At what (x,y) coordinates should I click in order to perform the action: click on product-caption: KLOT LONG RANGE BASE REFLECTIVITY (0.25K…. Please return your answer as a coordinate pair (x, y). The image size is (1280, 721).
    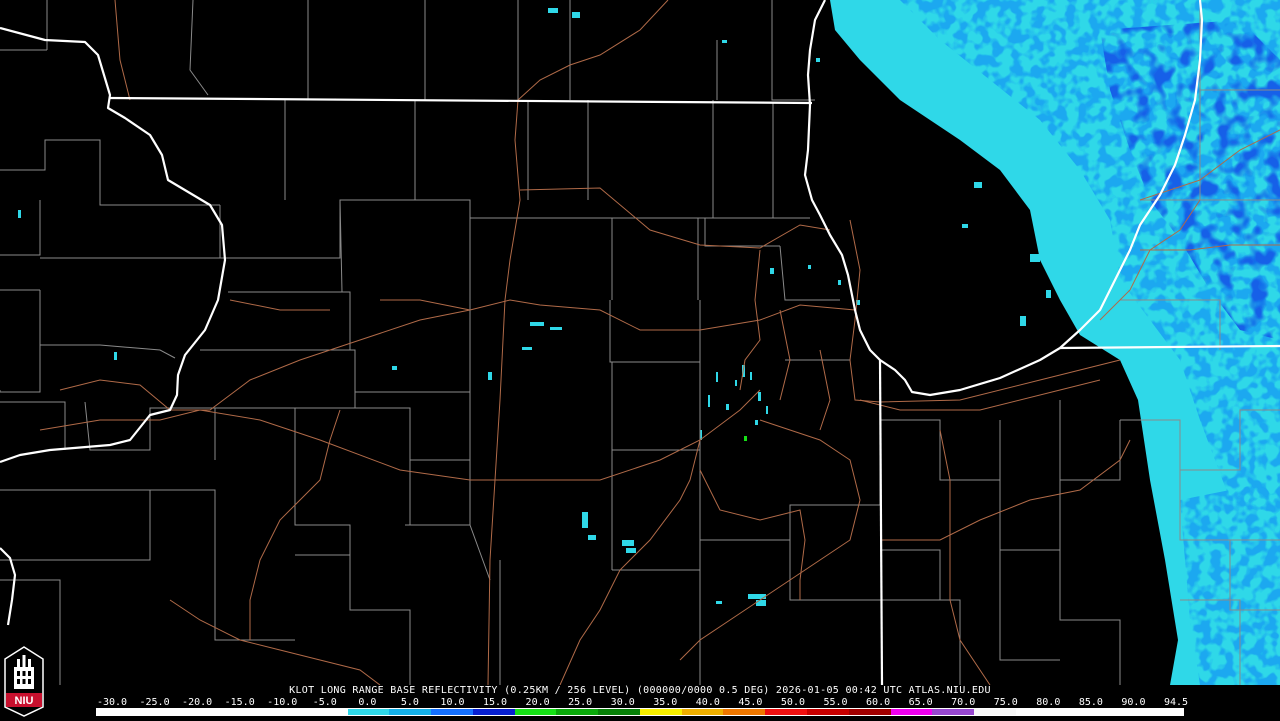
    Looking at the image, I should click on (640, 691).